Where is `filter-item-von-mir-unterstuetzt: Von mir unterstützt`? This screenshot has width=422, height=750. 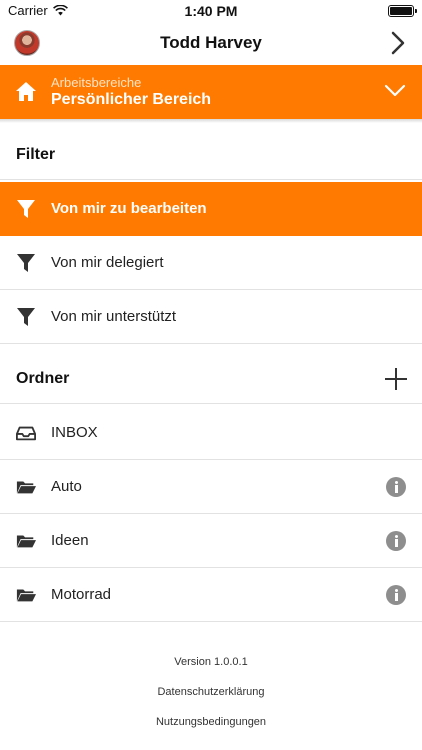 filter-item-von-mir-unterstuetzt: Von mir unterstützt is located at coordinates (211, 317).